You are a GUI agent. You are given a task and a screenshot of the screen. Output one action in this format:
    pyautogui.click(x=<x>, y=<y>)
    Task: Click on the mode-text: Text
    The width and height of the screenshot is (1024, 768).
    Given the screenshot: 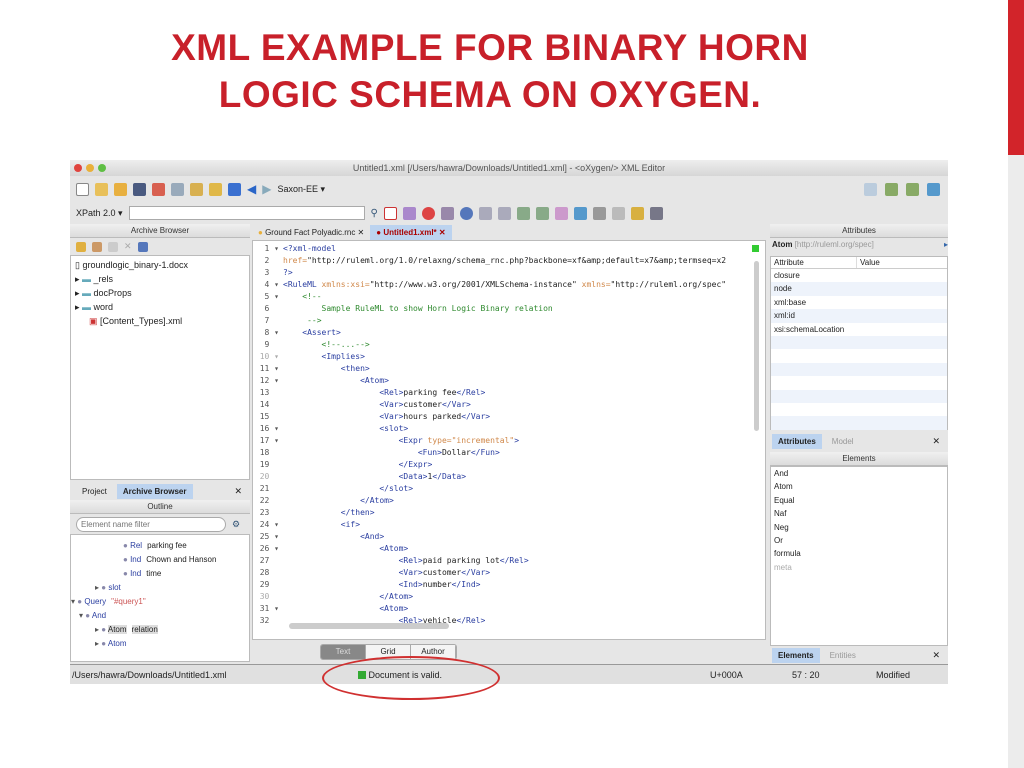 What is the action you would take?
    pyautogui.click(x=343, y=652)
    